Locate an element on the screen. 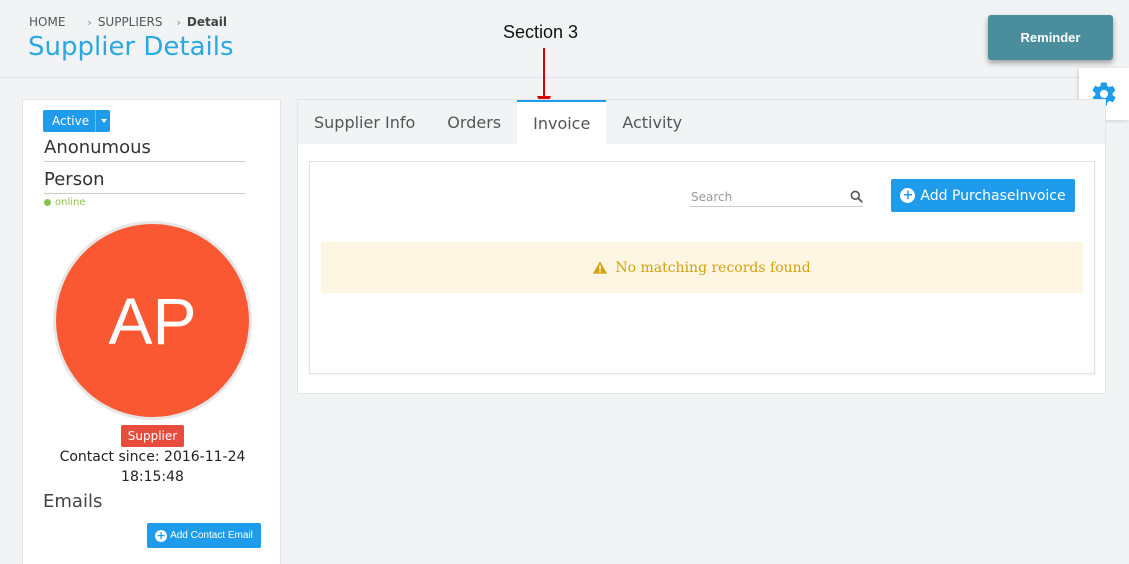 The image size is (1129, 564). page-title: Supplier Details is located at coordinates (131, 47).